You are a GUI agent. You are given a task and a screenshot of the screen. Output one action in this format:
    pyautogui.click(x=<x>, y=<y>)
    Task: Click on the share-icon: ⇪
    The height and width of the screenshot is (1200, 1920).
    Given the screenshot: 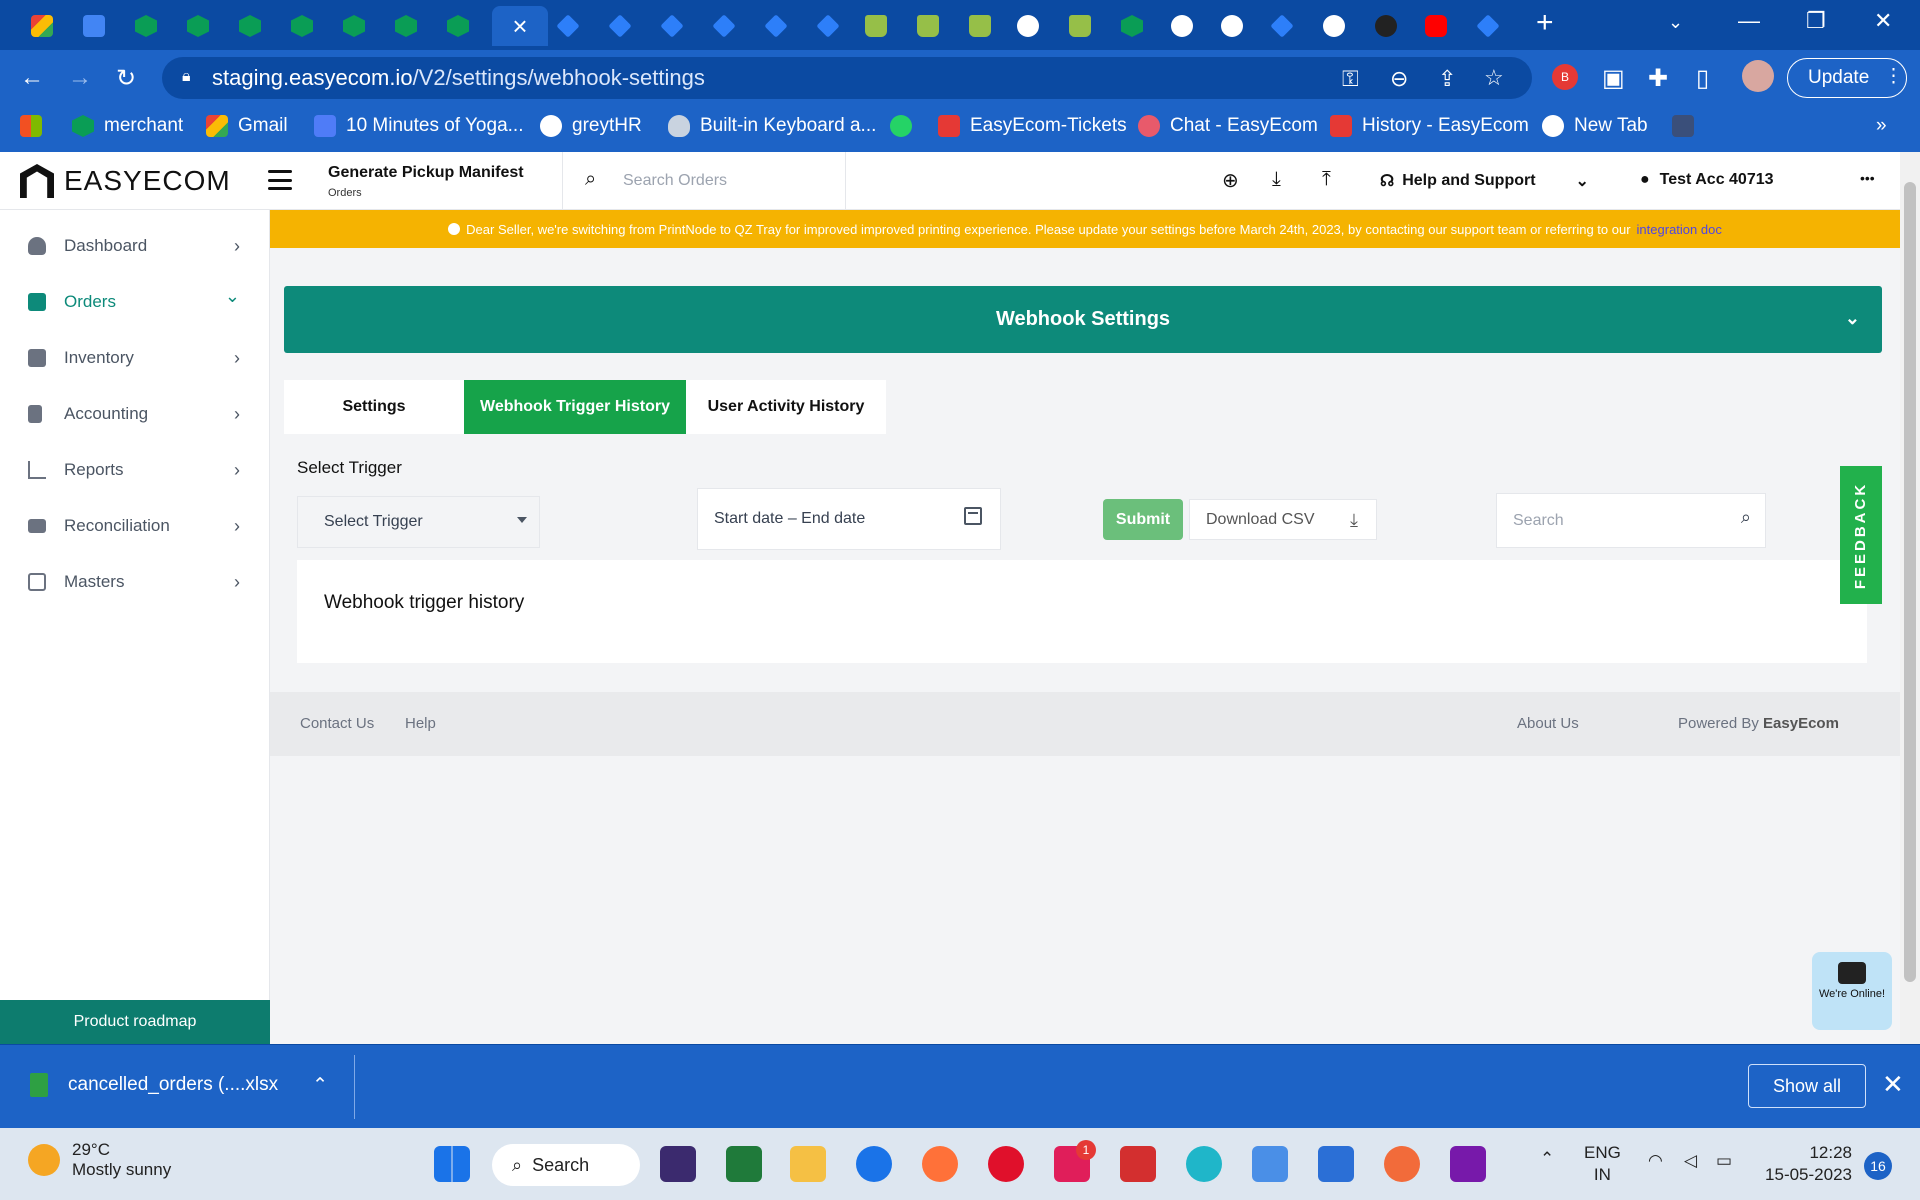 What is the action you would take?
    pyautogui.click(x=1447, y=79)
    